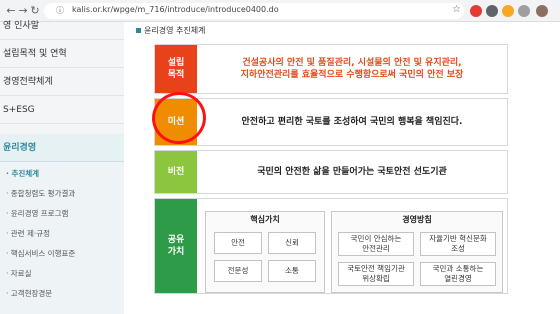 This screenshot has width=560, height=314. Describe the element at coordinates (352, 172) in the screenshot. I see `vision-text: 국민의 안전한 삶을 만들어가는 국토안전 선도기관` at that location.